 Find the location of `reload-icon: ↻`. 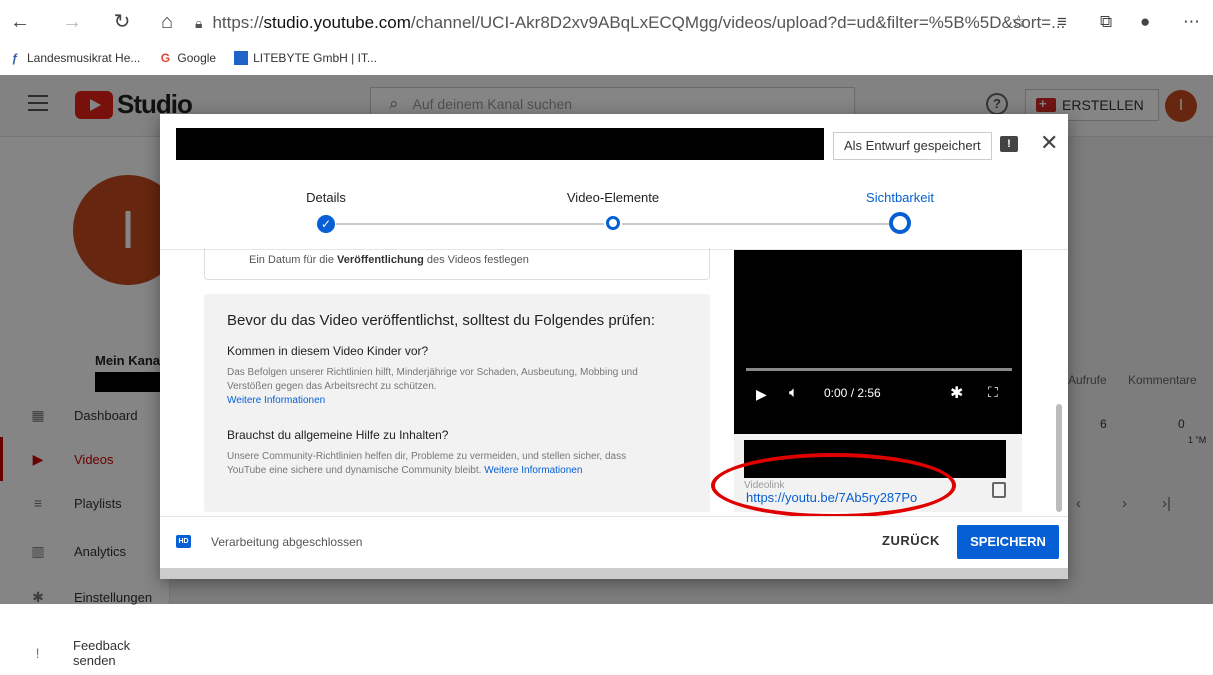

reload-icon: ↻ is located at coordinates (122, 22).